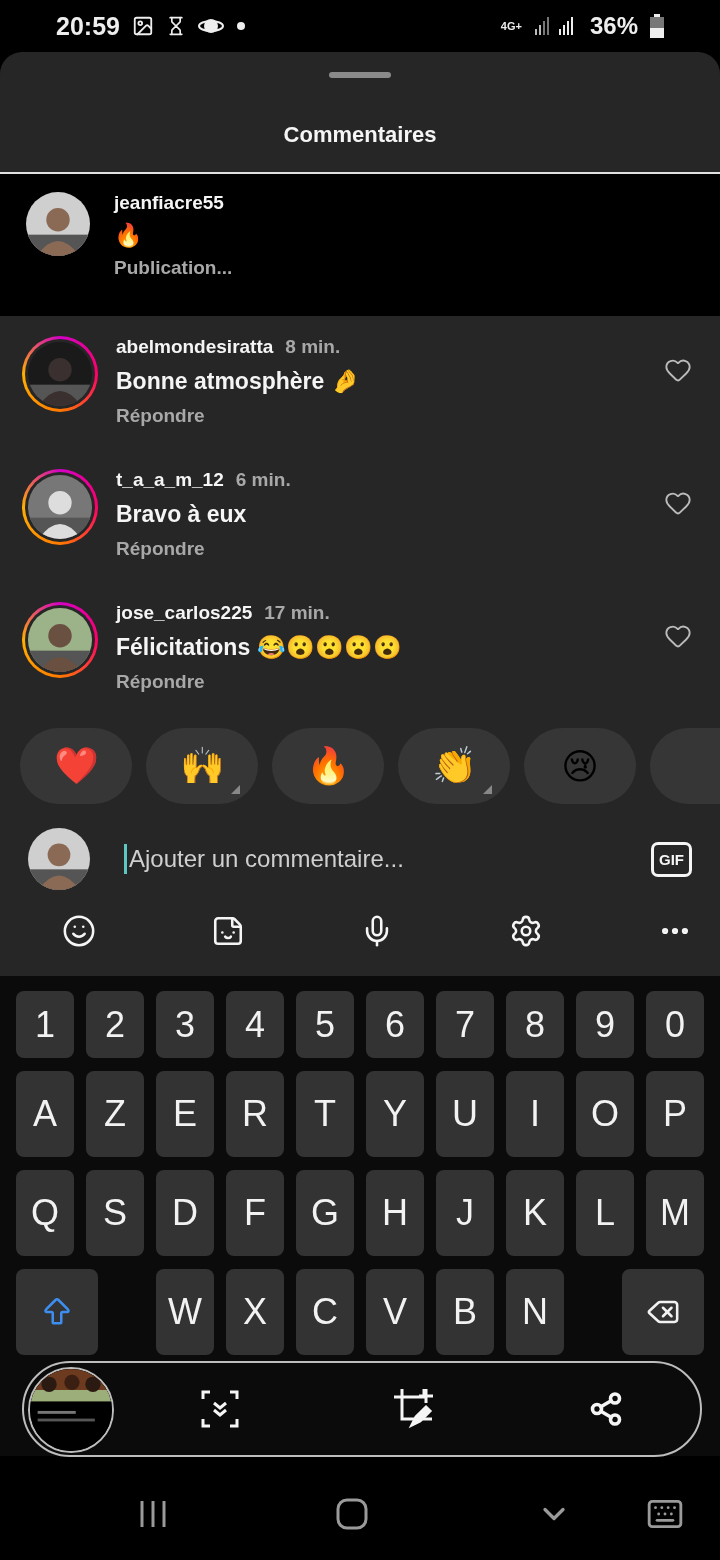 The width and height of the screenshot is (720, 1560). Describe the element at coordinates (182, 514) in the screenshot. I see `comment-text: Bravo à eux` at that location.